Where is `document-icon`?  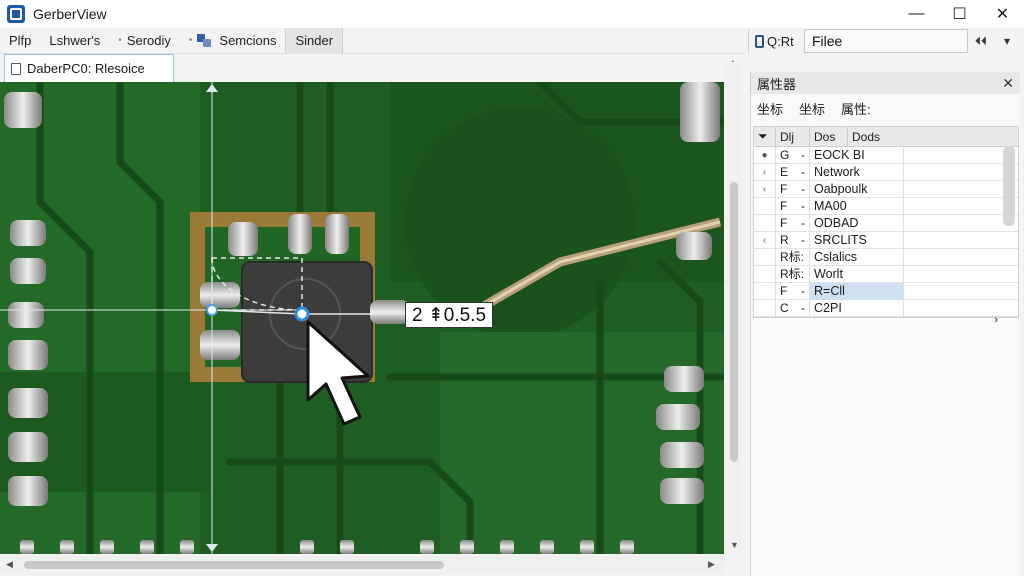
document-icon is located at coordinates (759, 41).